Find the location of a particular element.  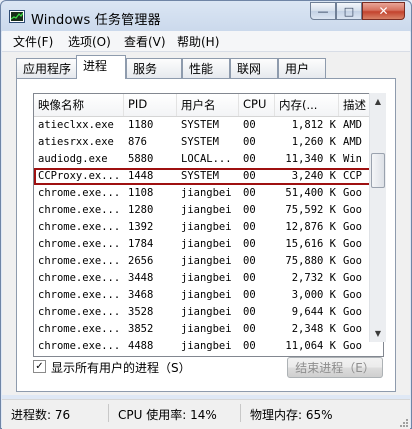

cell-pid: 3852 is located at coordinates (141, 329).